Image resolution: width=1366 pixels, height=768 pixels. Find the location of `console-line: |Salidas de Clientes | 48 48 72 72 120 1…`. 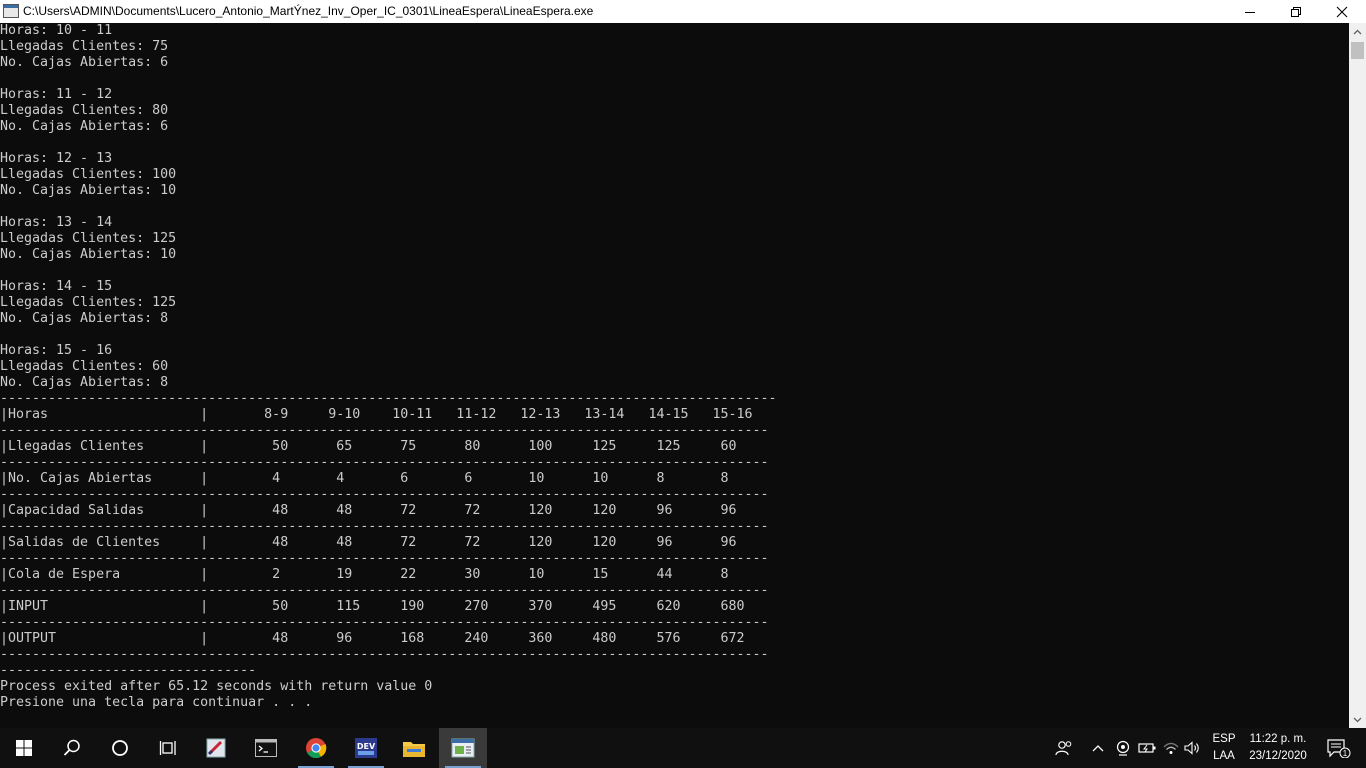

console-line: |Salidas de Clientes | 48 48 72 72 120 1… is located at coordinates (368, 542).